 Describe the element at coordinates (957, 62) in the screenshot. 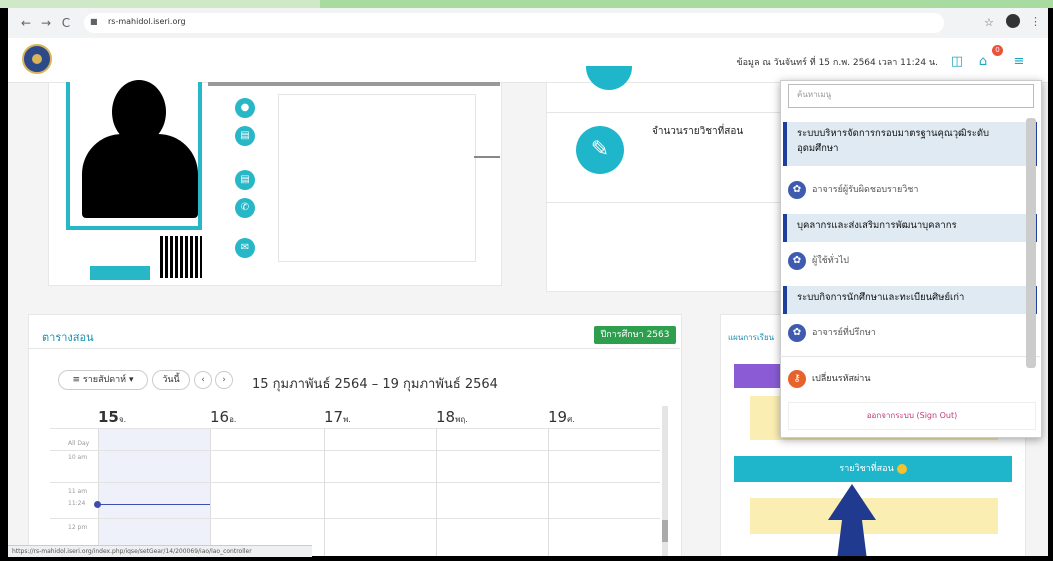

I see `columns-icon: ◫` at that location.